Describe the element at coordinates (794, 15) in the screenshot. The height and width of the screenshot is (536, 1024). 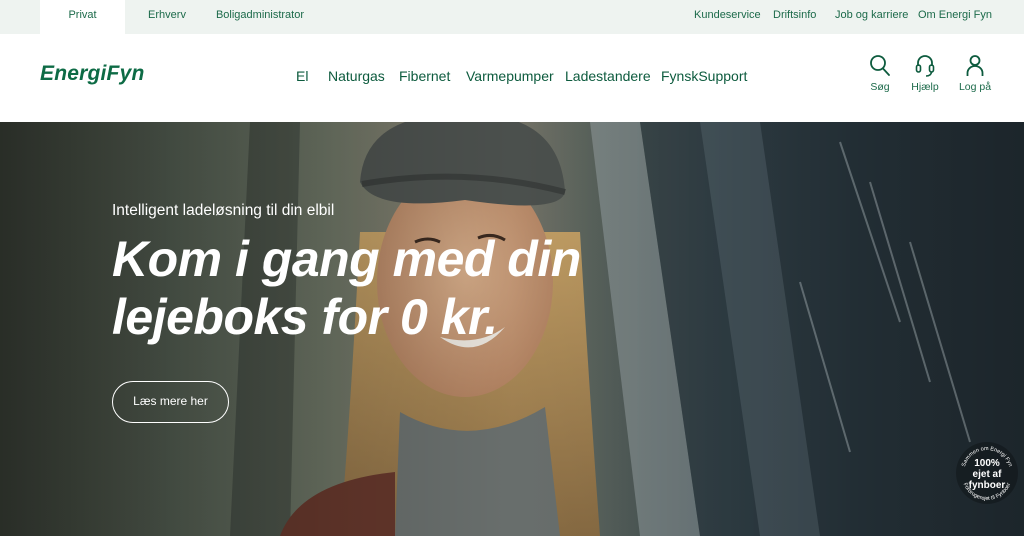
I see `link-operations-info: Driftsinfo` at that location.